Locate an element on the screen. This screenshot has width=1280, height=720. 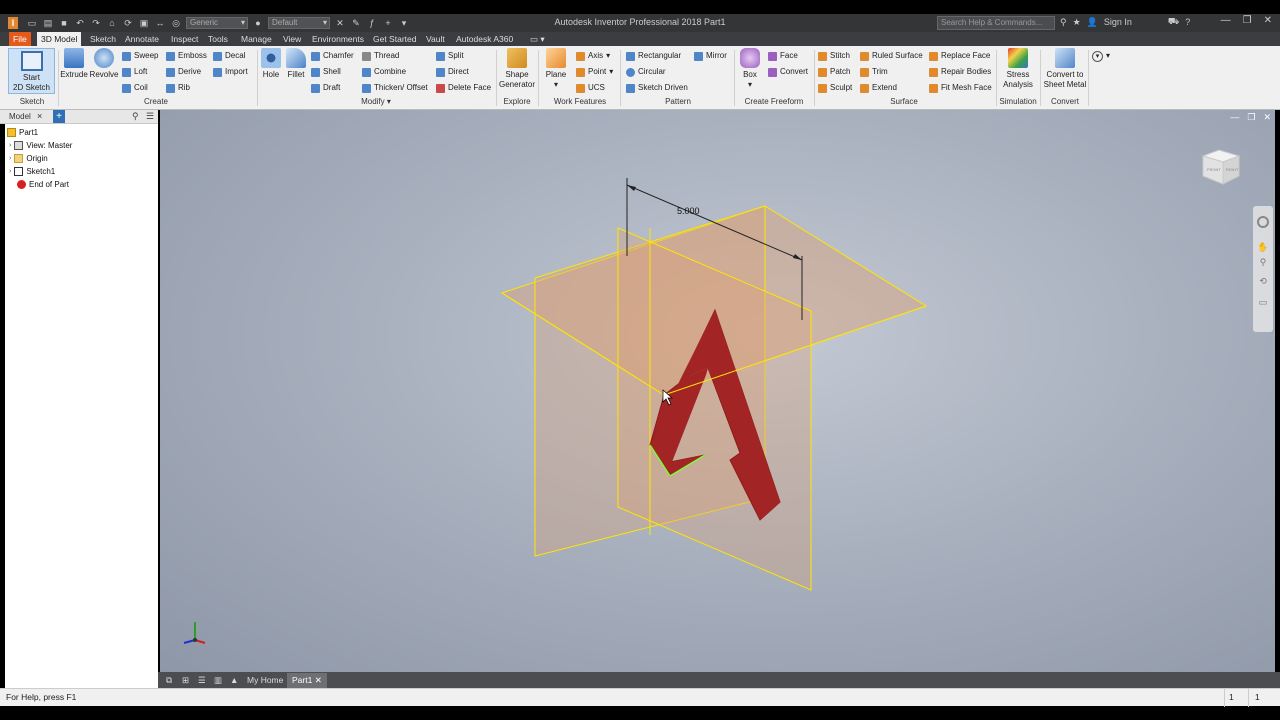
patch-button: Patch is located at coordinates (834, 72).